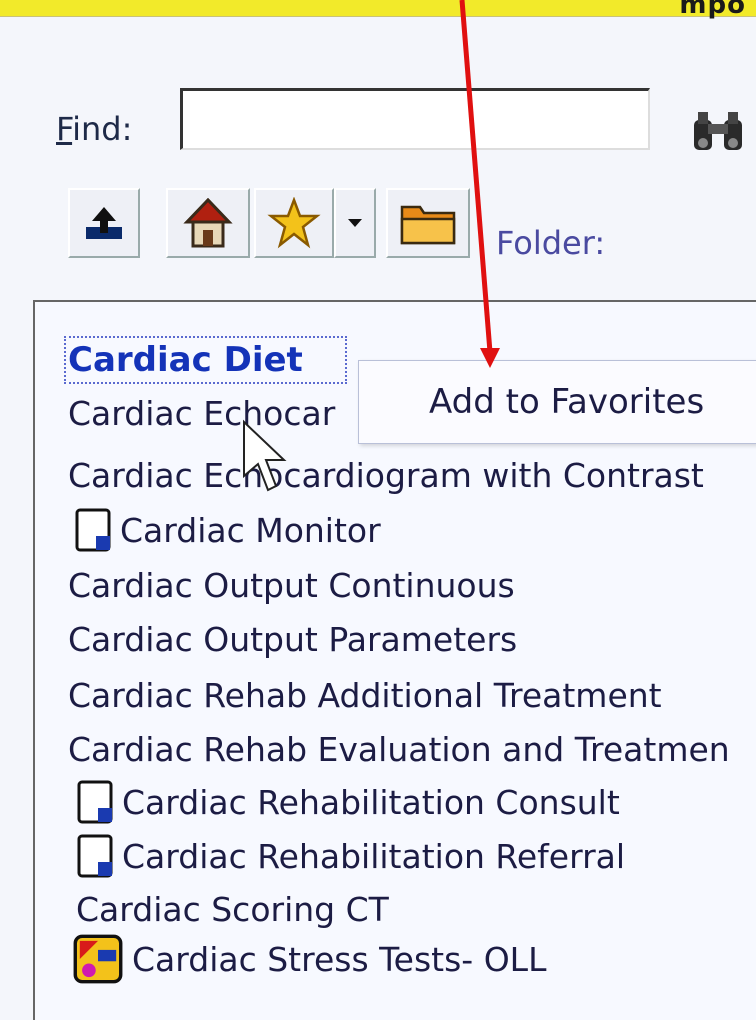  What do you see at coordinates (718, 132) in the screenshot?
I see `binoculars-search-icon` at bounding box center [718, 132].